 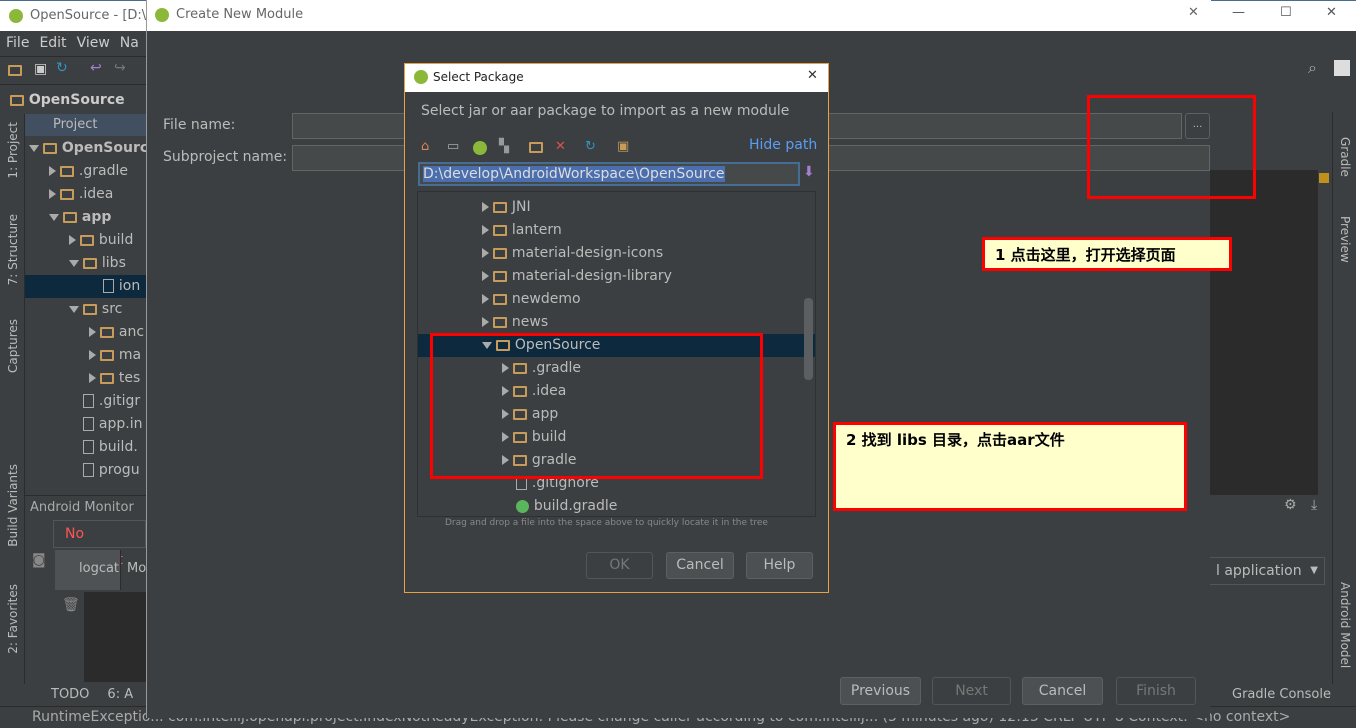 I want to click on ok-button: OK, so click(x=619, y=565).